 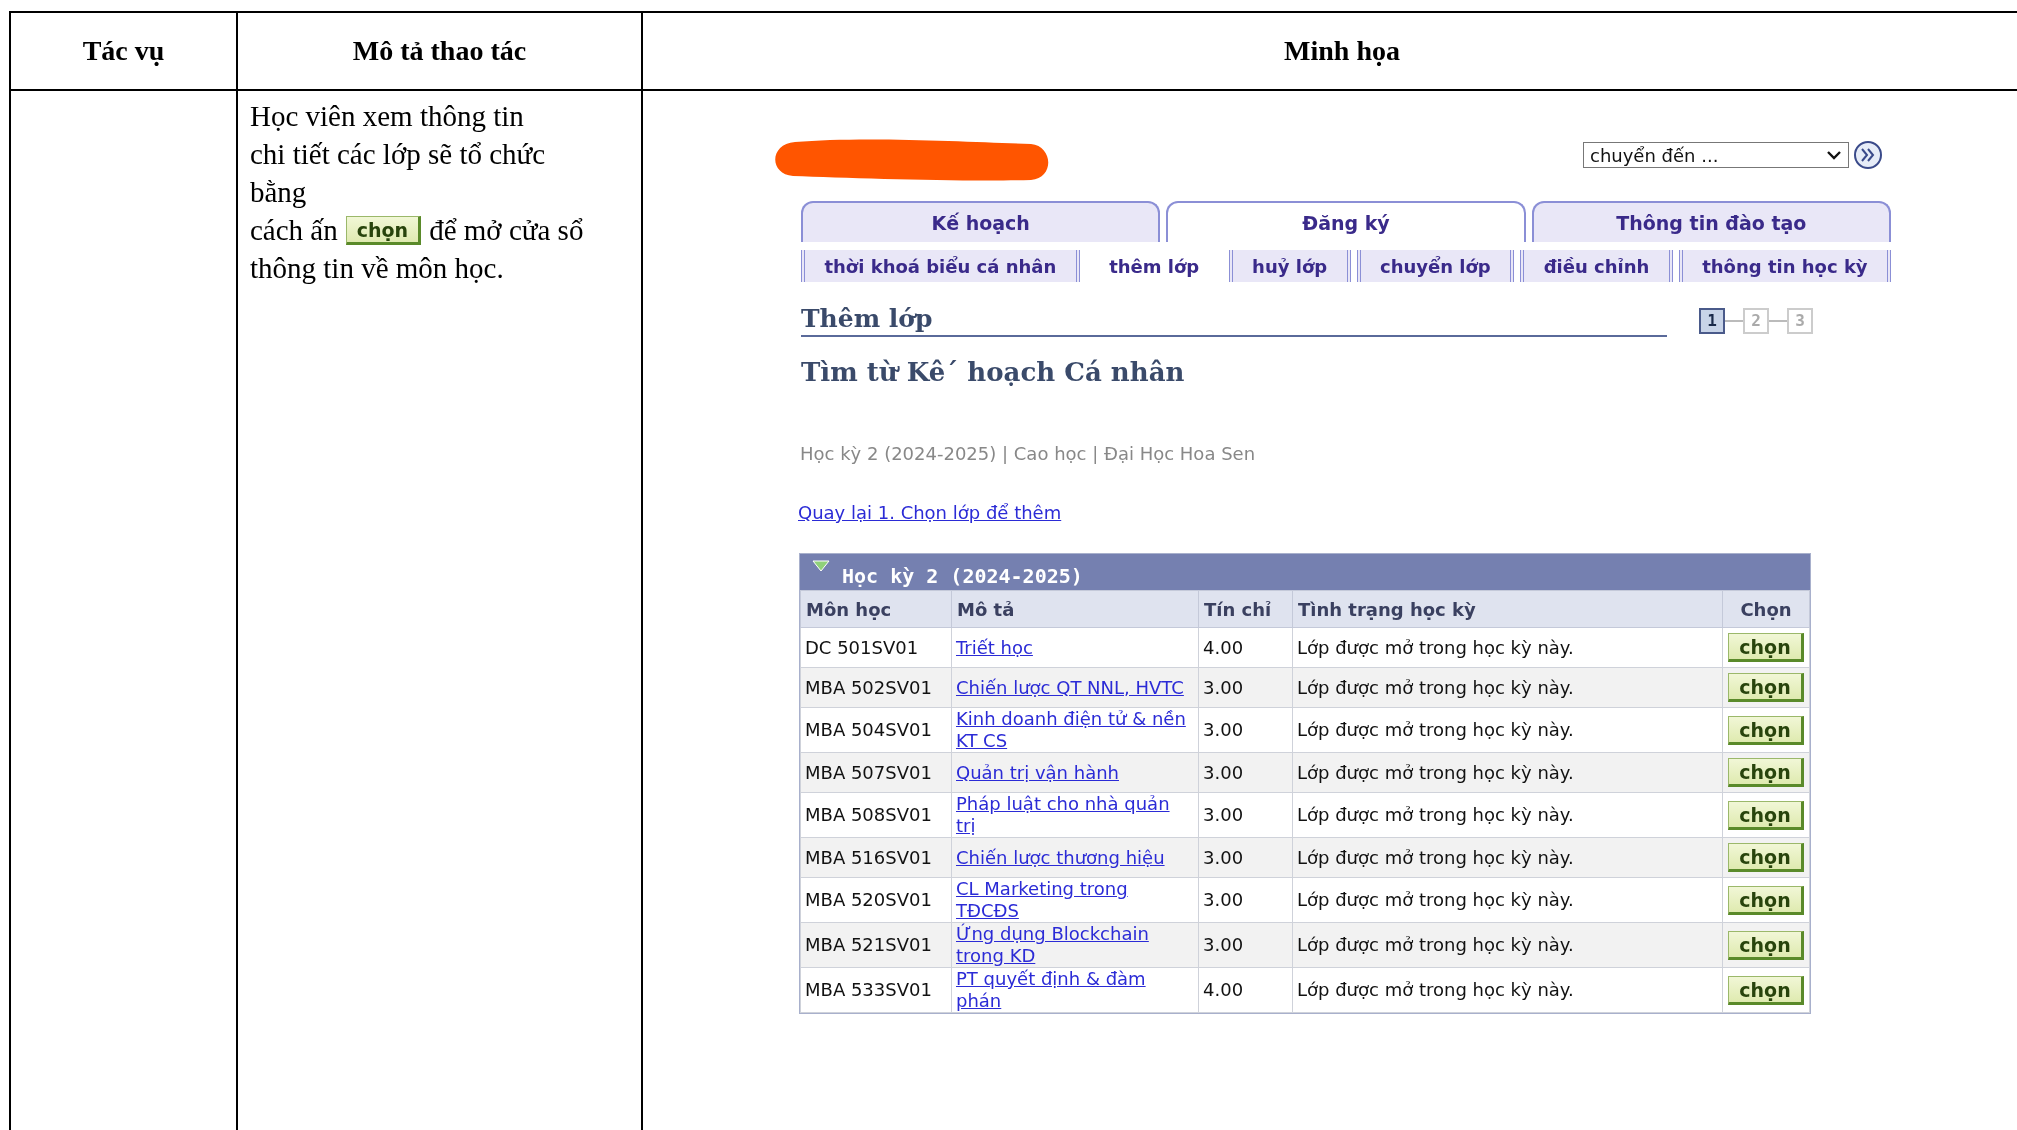 What do you see at coordinates (1711, 221) in the screenshot?
I see `tab: Thông tin đào tạo` at bounding box center [1711, 221].